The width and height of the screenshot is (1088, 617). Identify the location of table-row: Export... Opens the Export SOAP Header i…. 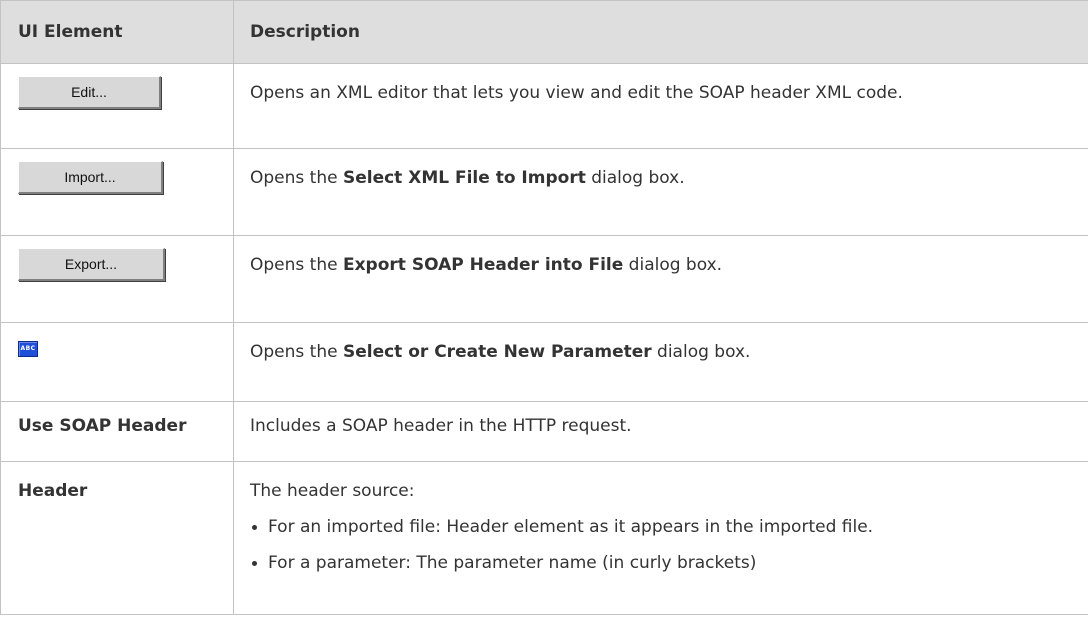
(544, 279).